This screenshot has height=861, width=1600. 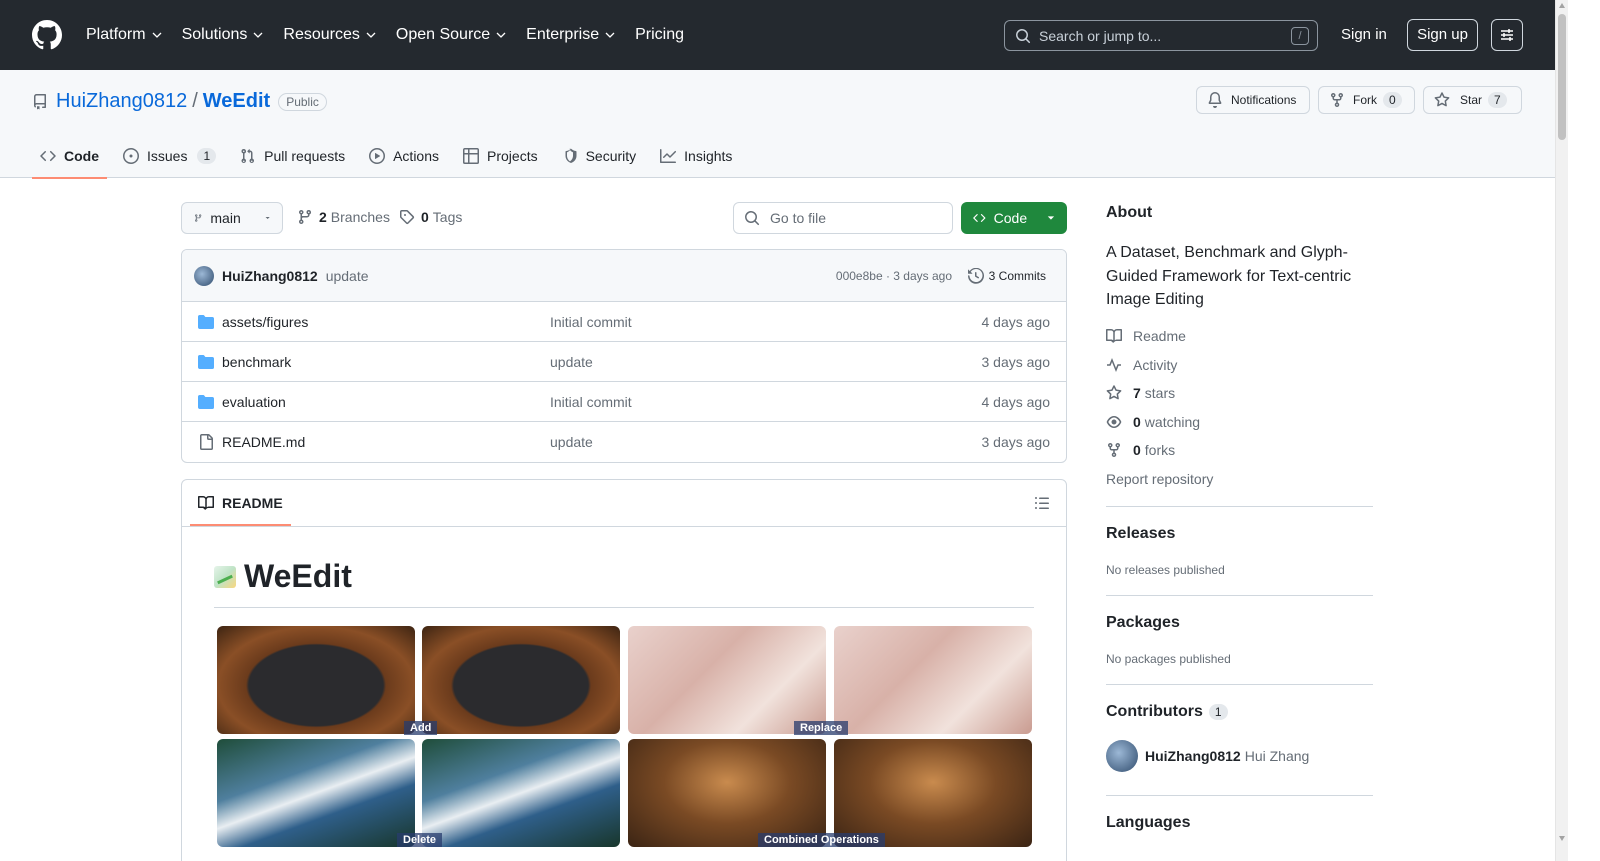 I want to click on tab-actions: Actions, so click(x=404, y=156).